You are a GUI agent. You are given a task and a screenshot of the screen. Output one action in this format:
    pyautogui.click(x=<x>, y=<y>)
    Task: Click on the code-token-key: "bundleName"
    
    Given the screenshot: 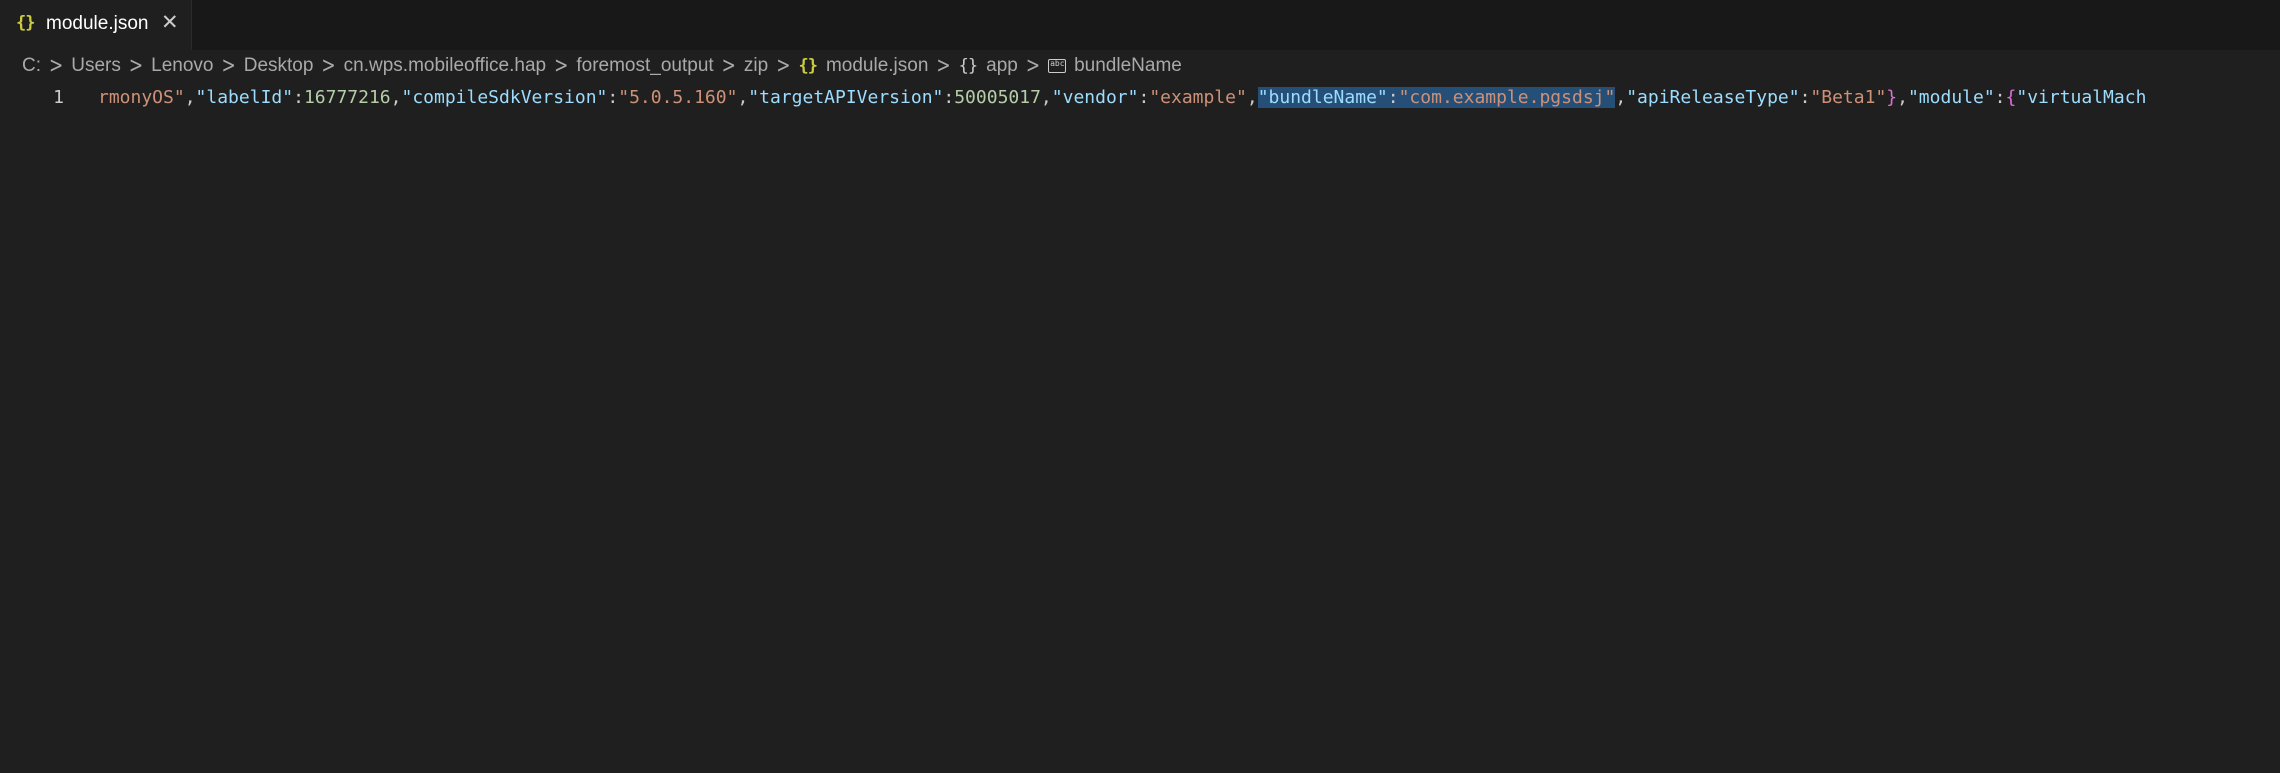 What is the action you would take?
    pyautogui.click(x=1322, y=97)
    